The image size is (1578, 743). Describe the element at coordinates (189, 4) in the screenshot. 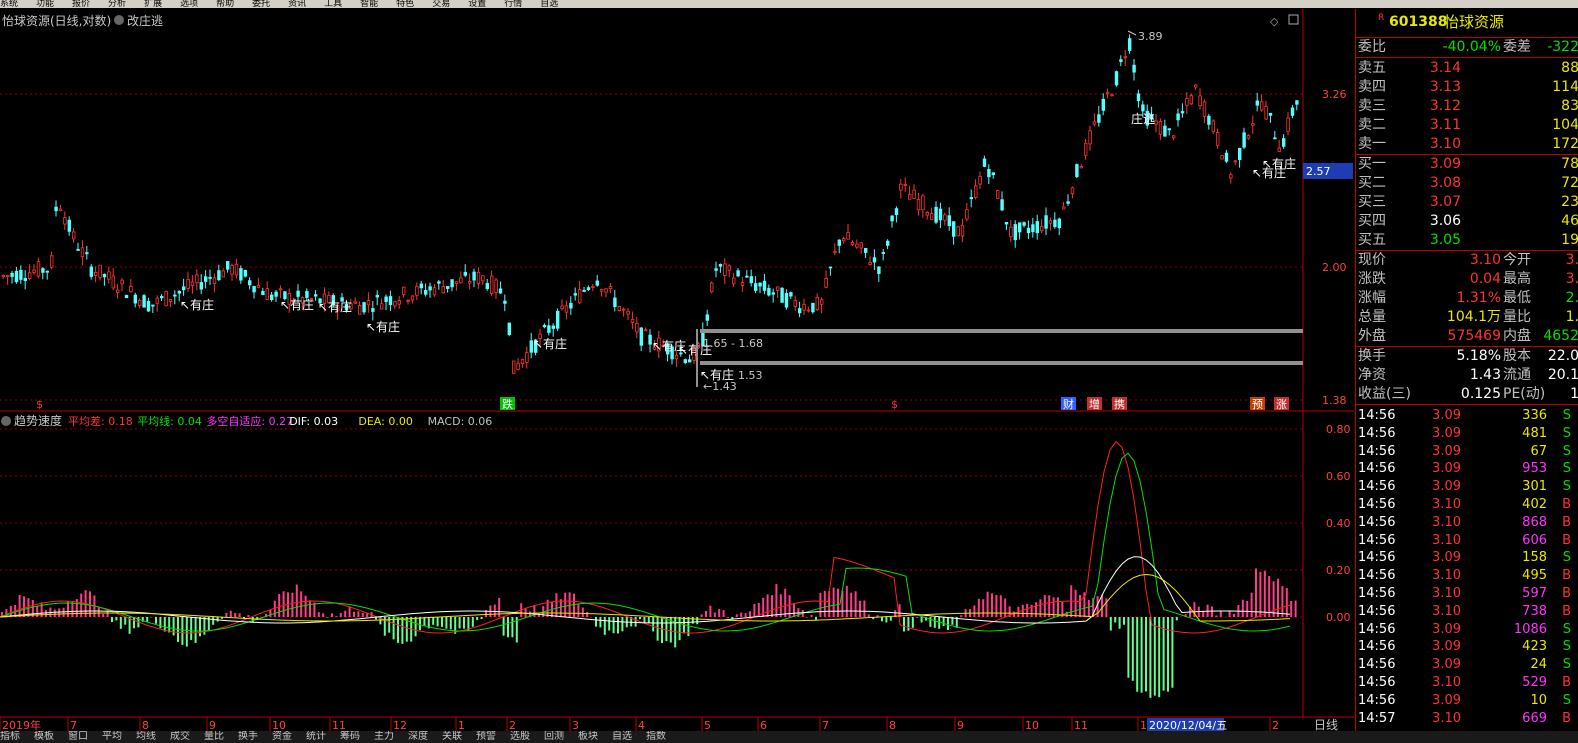

I see `menu-item: 选项` at that location.